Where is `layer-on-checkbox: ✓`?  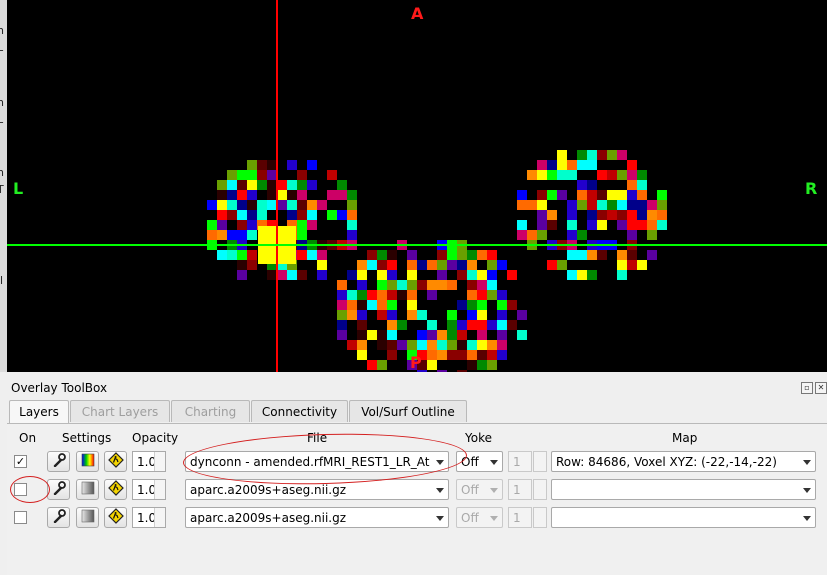 layer-on-checkbox: ✓ is located at coordinates (20, 461).